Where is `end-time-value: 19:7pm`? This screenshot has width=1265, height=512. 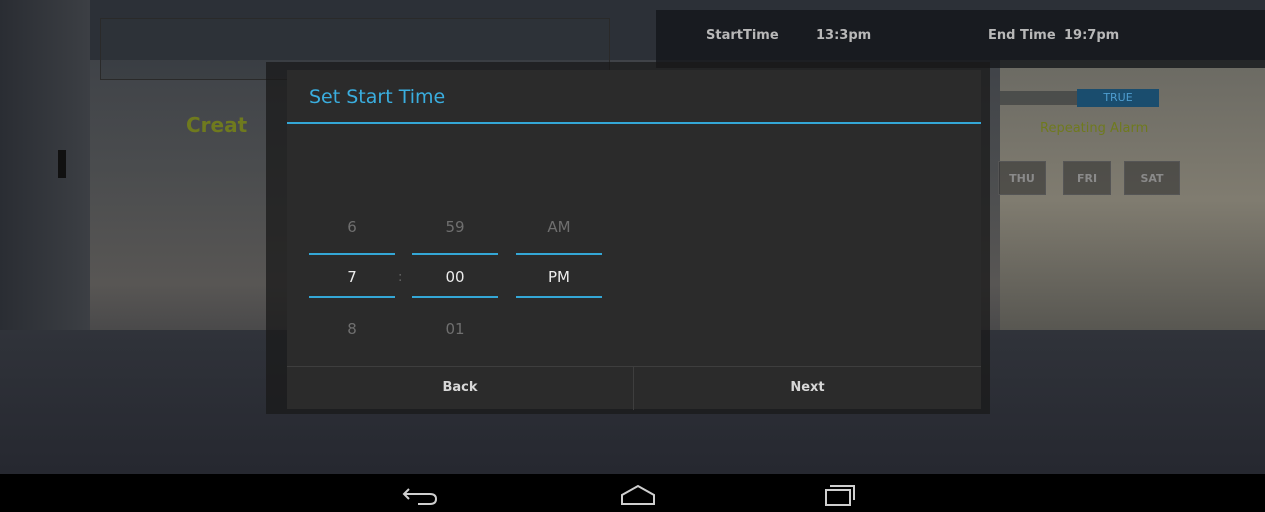 end-time-value: 19:7pm is located at coordinates (1092, 35).